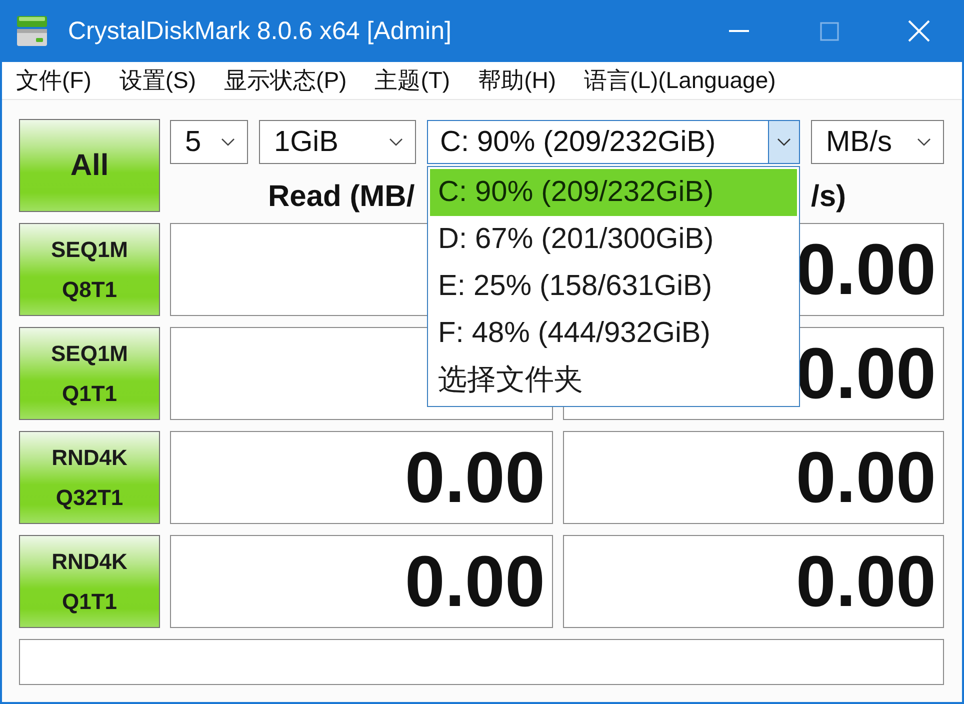 The width and height of the screenshot is (964, 704). I want to click on test-button: RND4K Q32T1, so click(89, 477).